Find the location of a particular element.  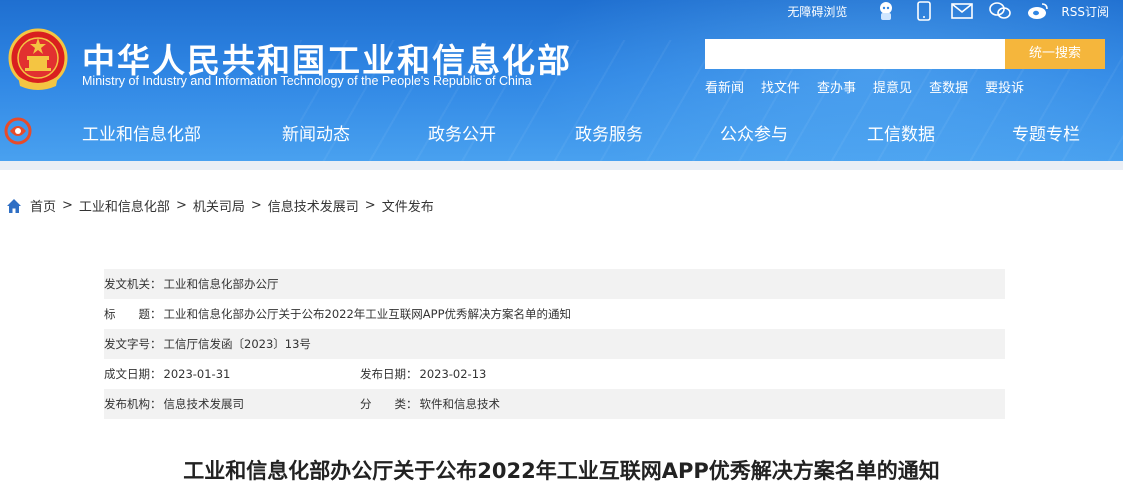

nav-item-miit: 工业和信息化部 is located at coordinates (141, 132).